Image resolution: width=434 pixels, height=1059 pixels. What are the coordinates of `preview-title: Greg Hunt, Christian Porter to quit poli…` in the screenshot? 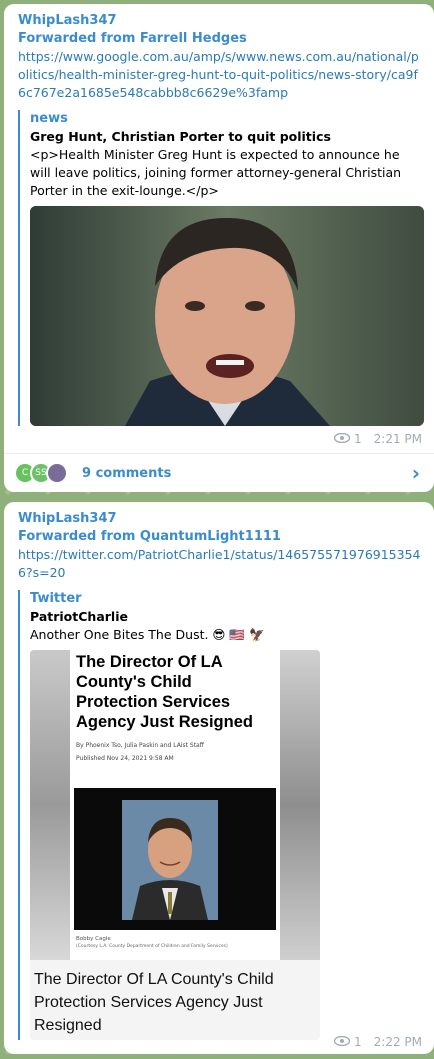 It's located at (180, 136).